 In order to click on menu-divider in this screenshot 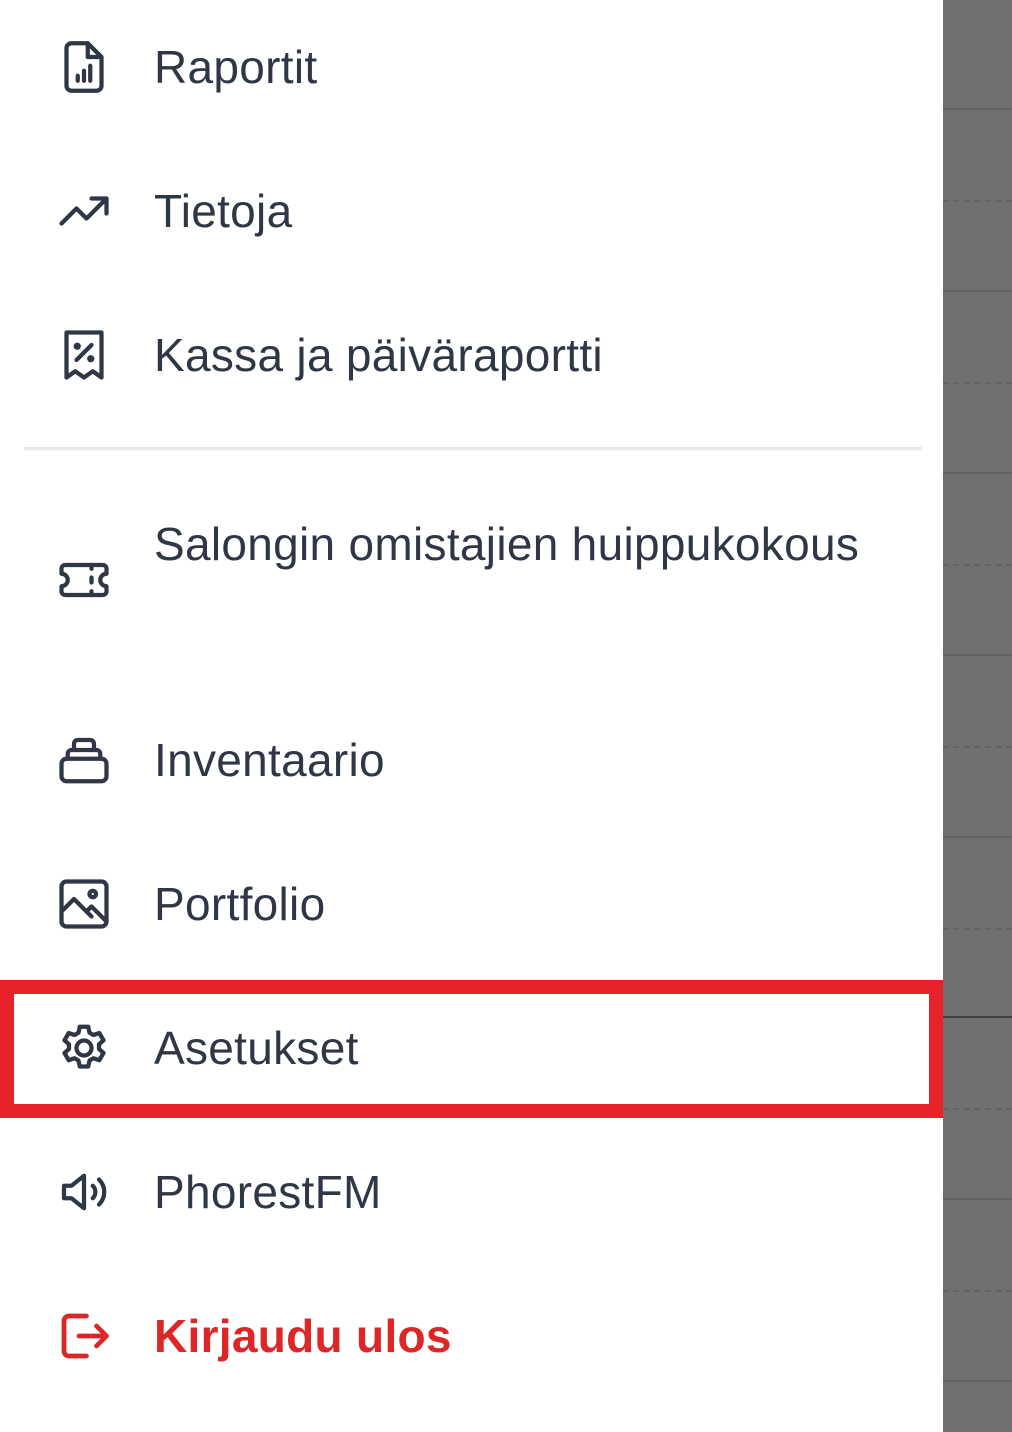, I will do `click(473, 448)`.